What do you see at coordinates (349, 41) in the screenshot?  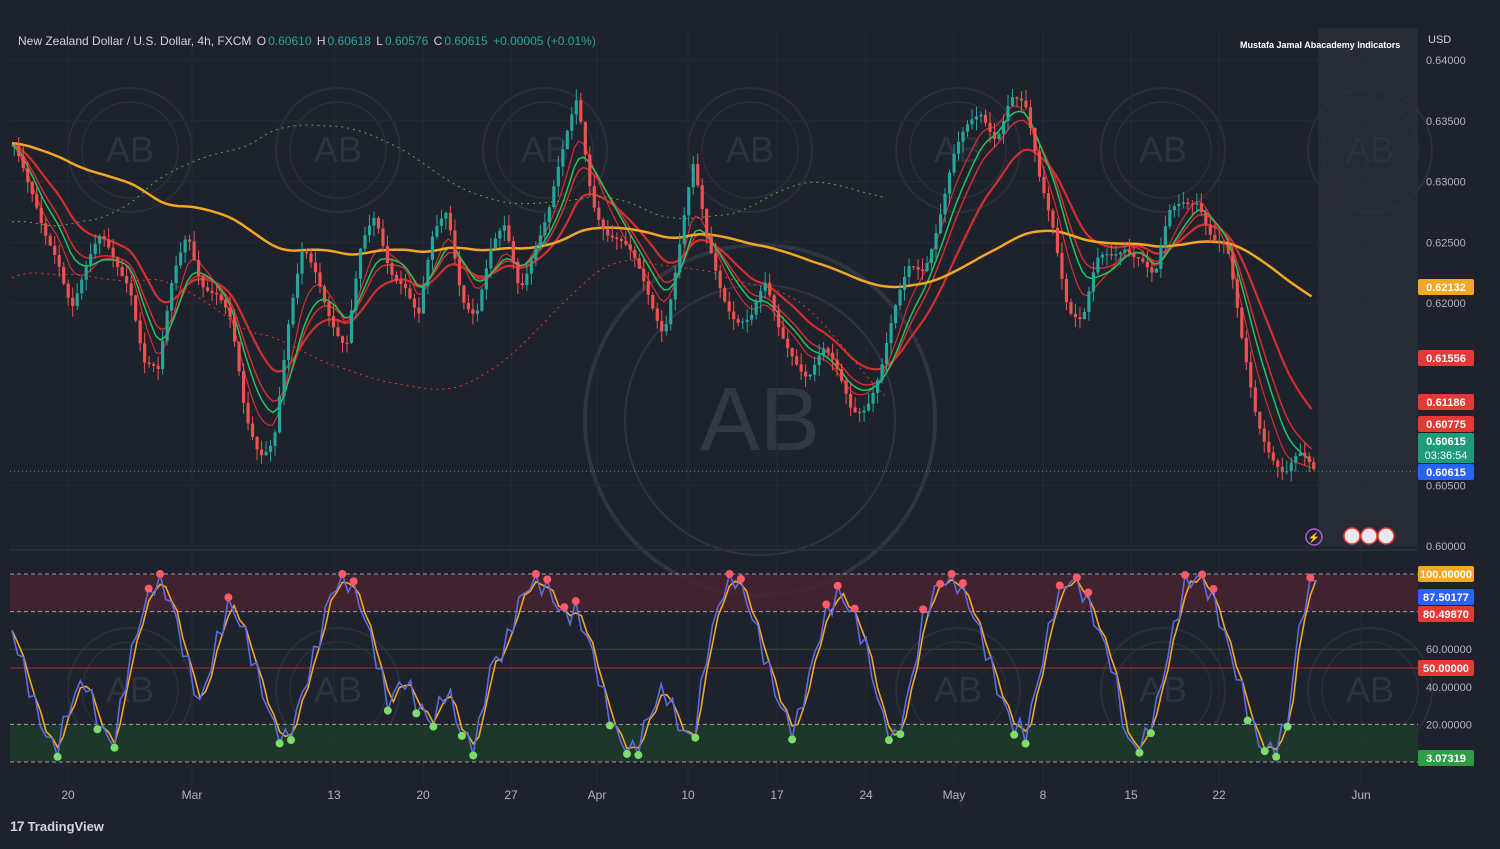 I see `high-value: 0.60618` at bounding box center [349, 41].